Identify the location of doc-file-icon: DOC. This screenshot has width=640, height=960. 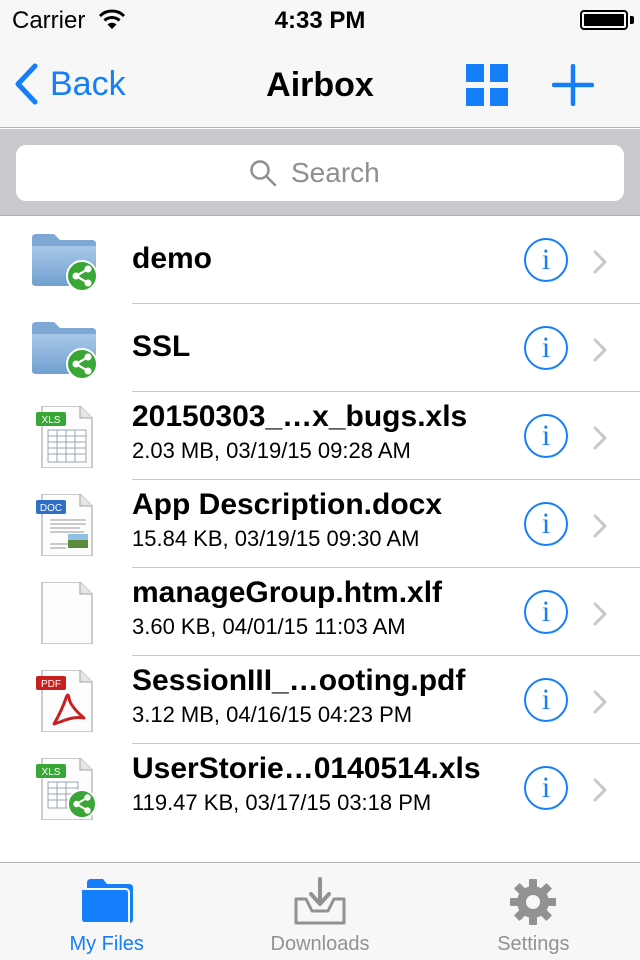
(64, 525).